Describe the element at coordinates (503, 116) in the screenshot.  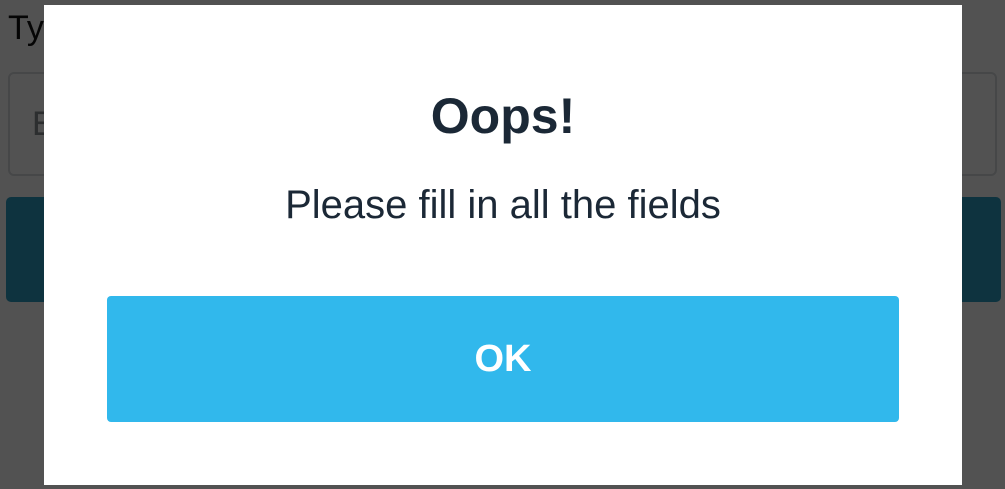
I see `dialog-title: Oops!` at that location.